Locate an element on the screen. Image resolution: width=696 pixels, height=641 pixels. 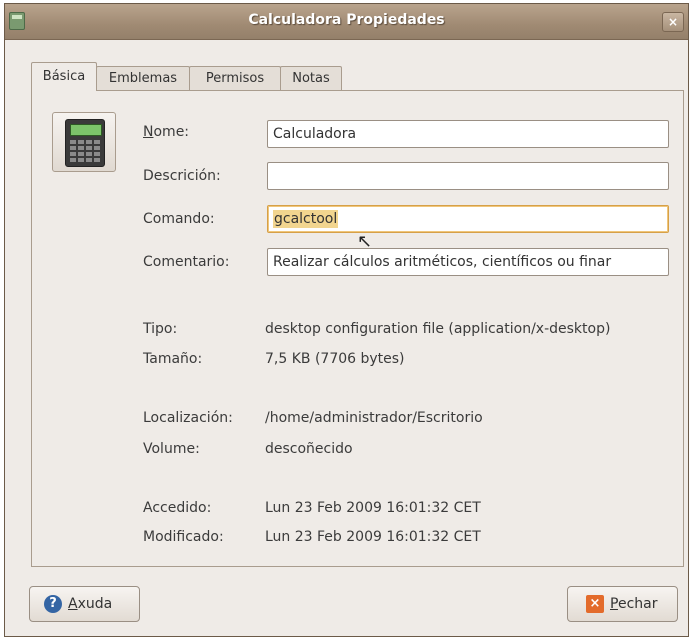
name-label: Nome: is located at coordinates (166, 132).